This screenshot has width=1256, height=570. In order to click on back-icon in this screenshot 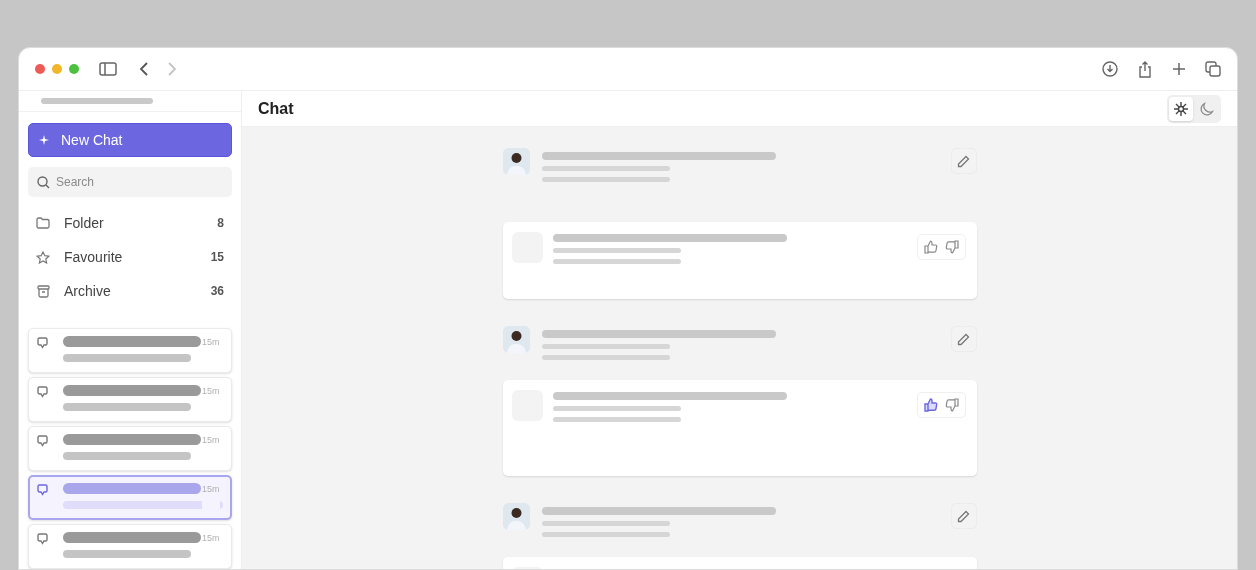, I will do `click(144, 69)`.